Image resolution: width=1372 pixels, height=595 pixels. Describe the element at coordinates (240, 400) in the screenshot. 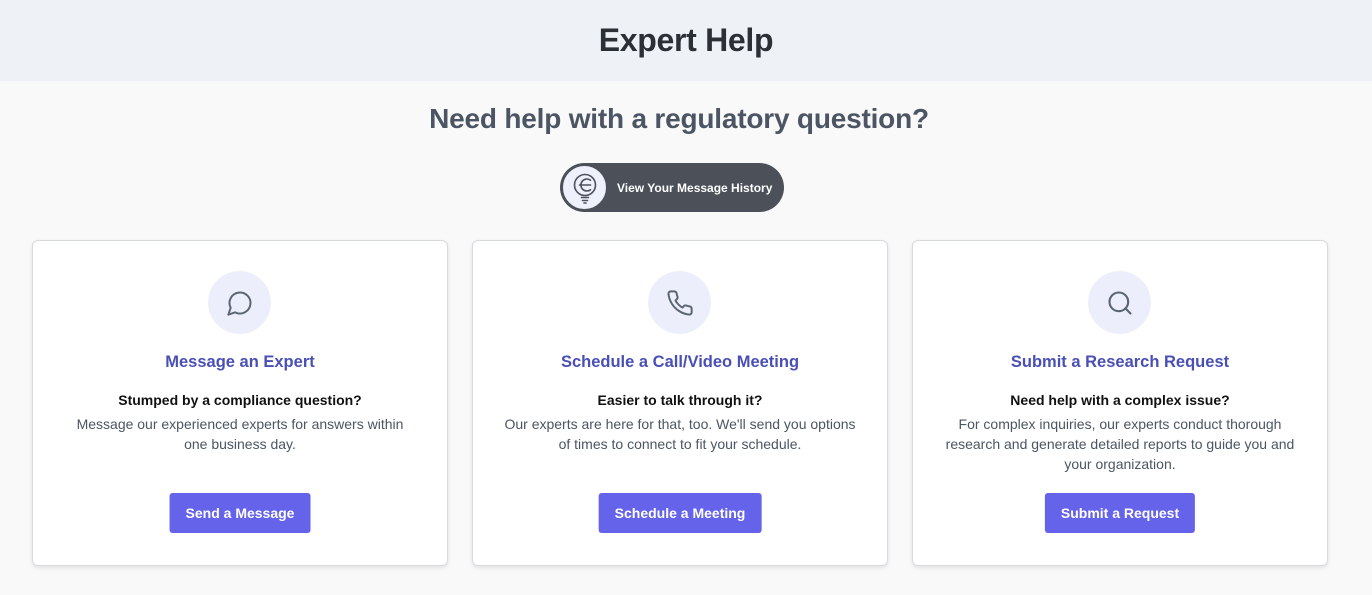

I see `card-heading: Stumped by a compliance question?` at that location.